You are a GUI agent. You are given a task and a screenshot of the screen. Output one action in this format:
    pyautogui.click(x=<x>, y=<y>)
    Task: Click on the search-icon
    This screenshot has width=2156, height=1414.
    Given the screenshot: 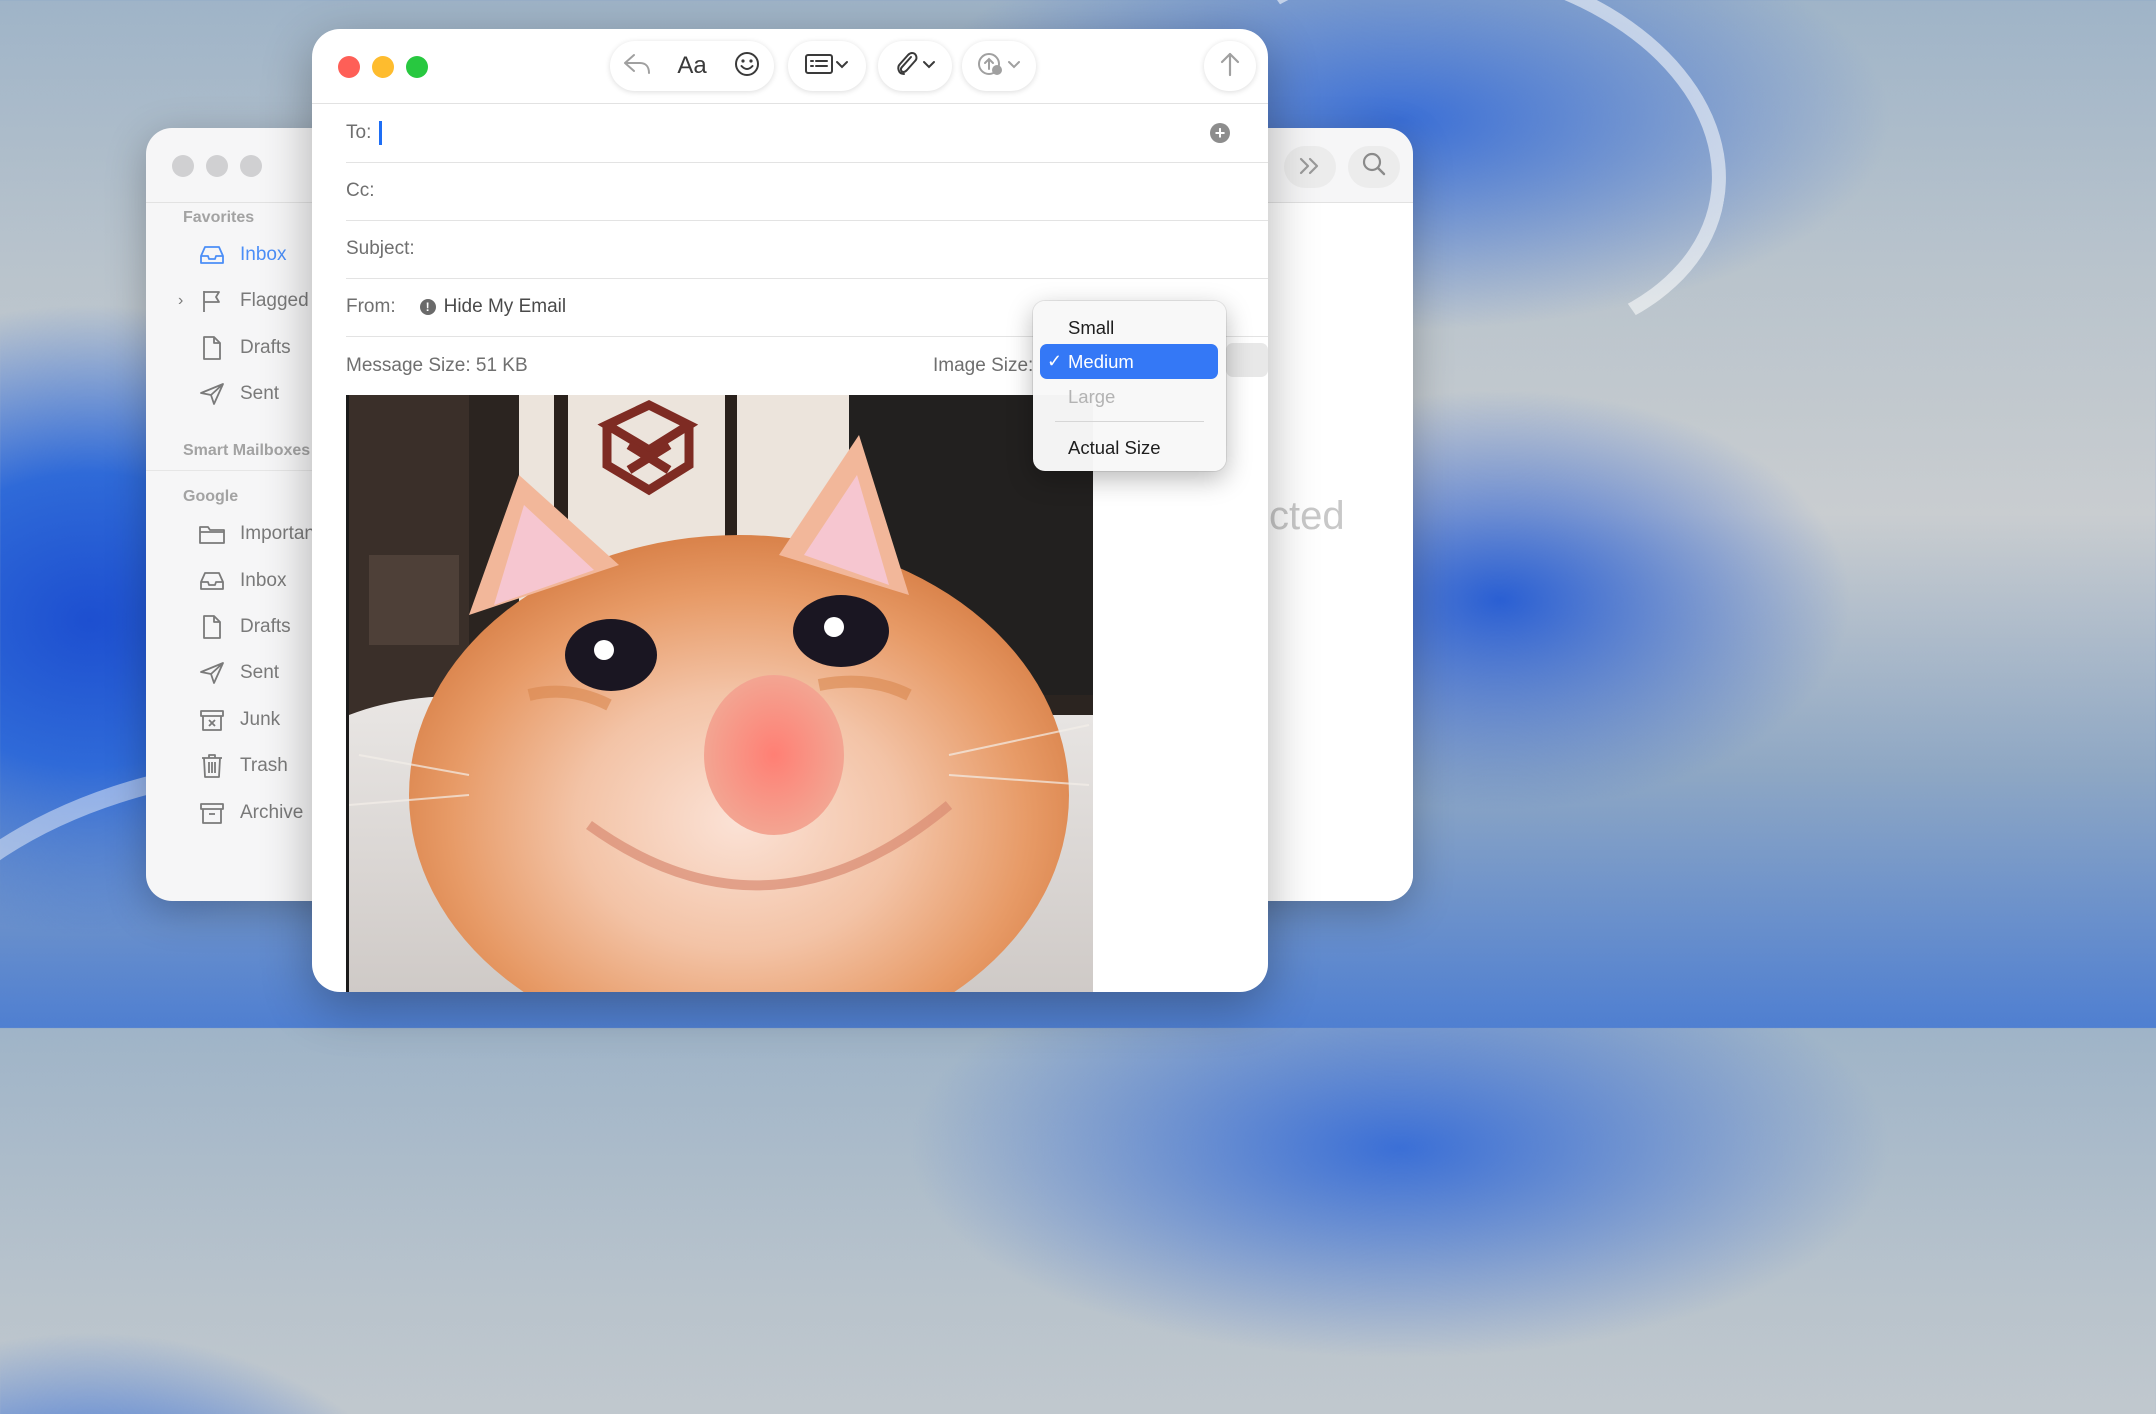 What is the action you would take?
    pyautogui.click(x=1374, y=167)
    